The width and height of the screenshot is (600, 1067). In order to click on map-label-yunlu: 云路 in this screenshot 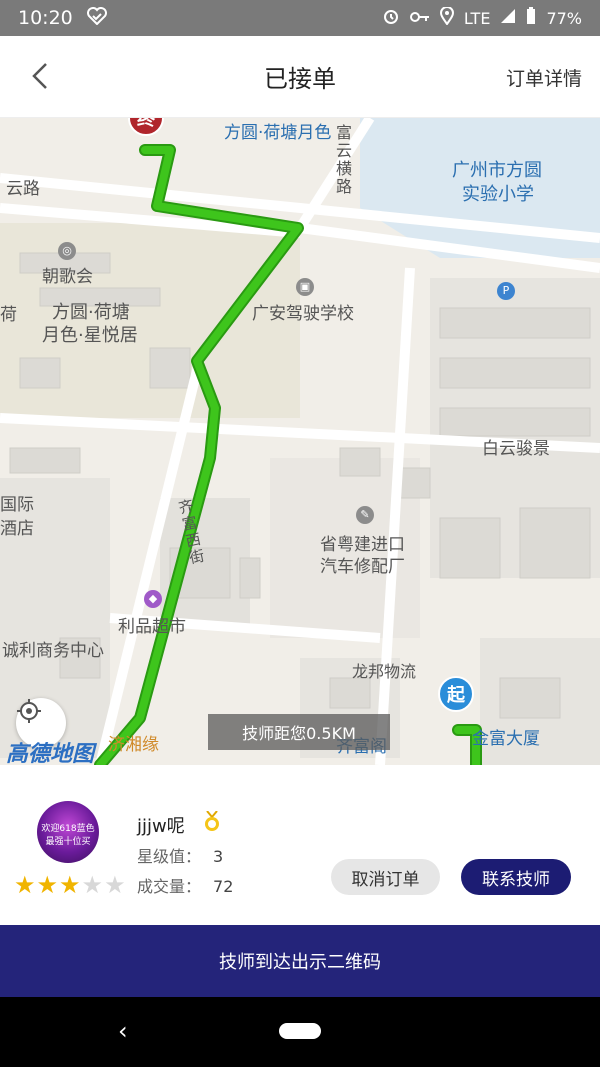, I will do `click(23, 189)`.